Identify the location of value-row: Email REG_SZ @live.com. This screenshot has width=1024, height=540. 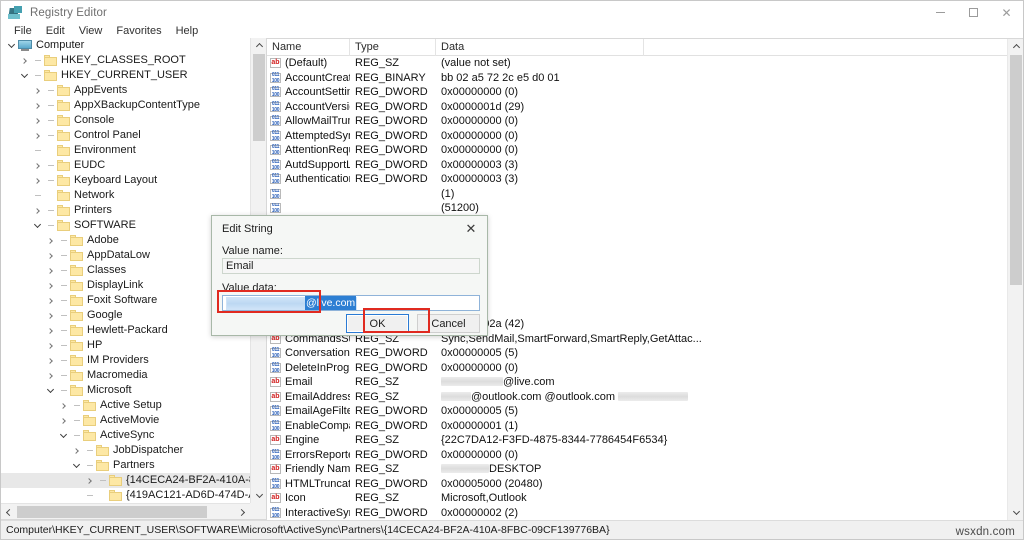
(637, 382).